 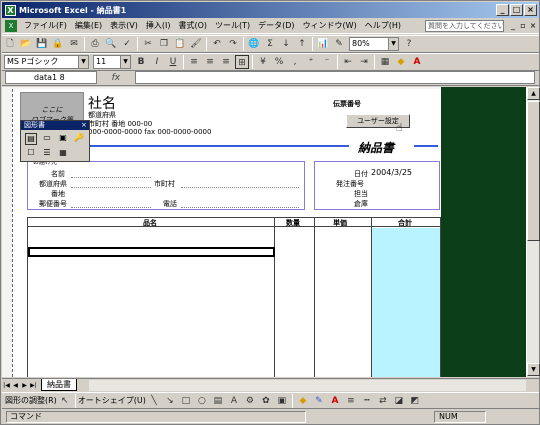 What do you see at coordinates (415, 401) in the screenshot?
I see `3d-icon: ◩` at bounding box center [415, 401].